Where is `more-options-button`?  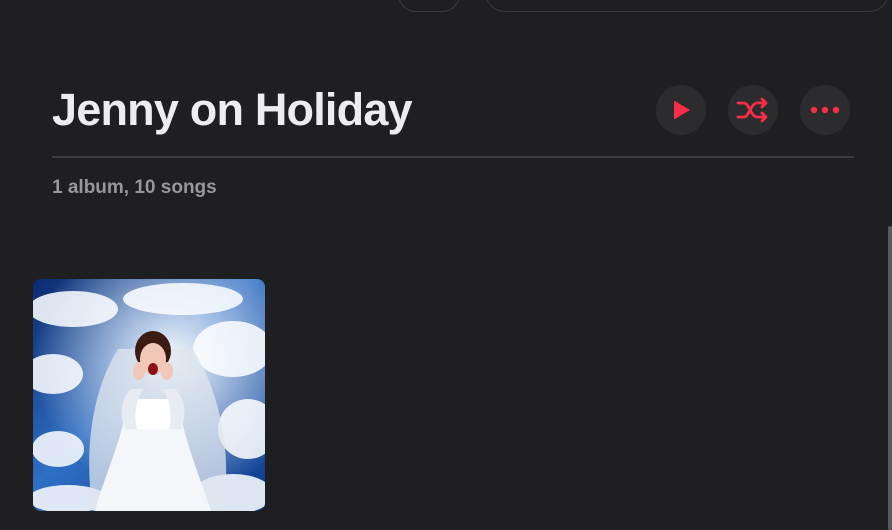
more-options-button is located at coordinates (825, 110).